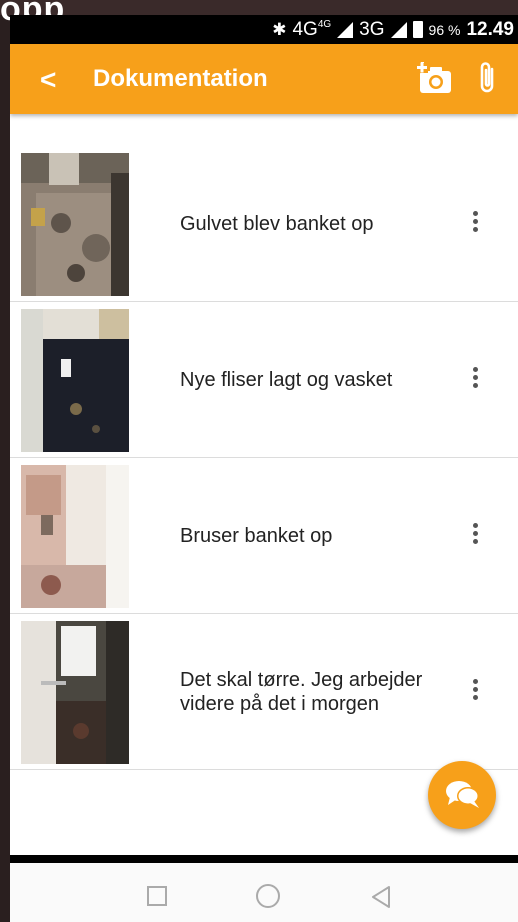 The width and height of the screenshot is (518, 922). I want to click on item-label: Nye fliser lagt og vasket, so click(305, 380).